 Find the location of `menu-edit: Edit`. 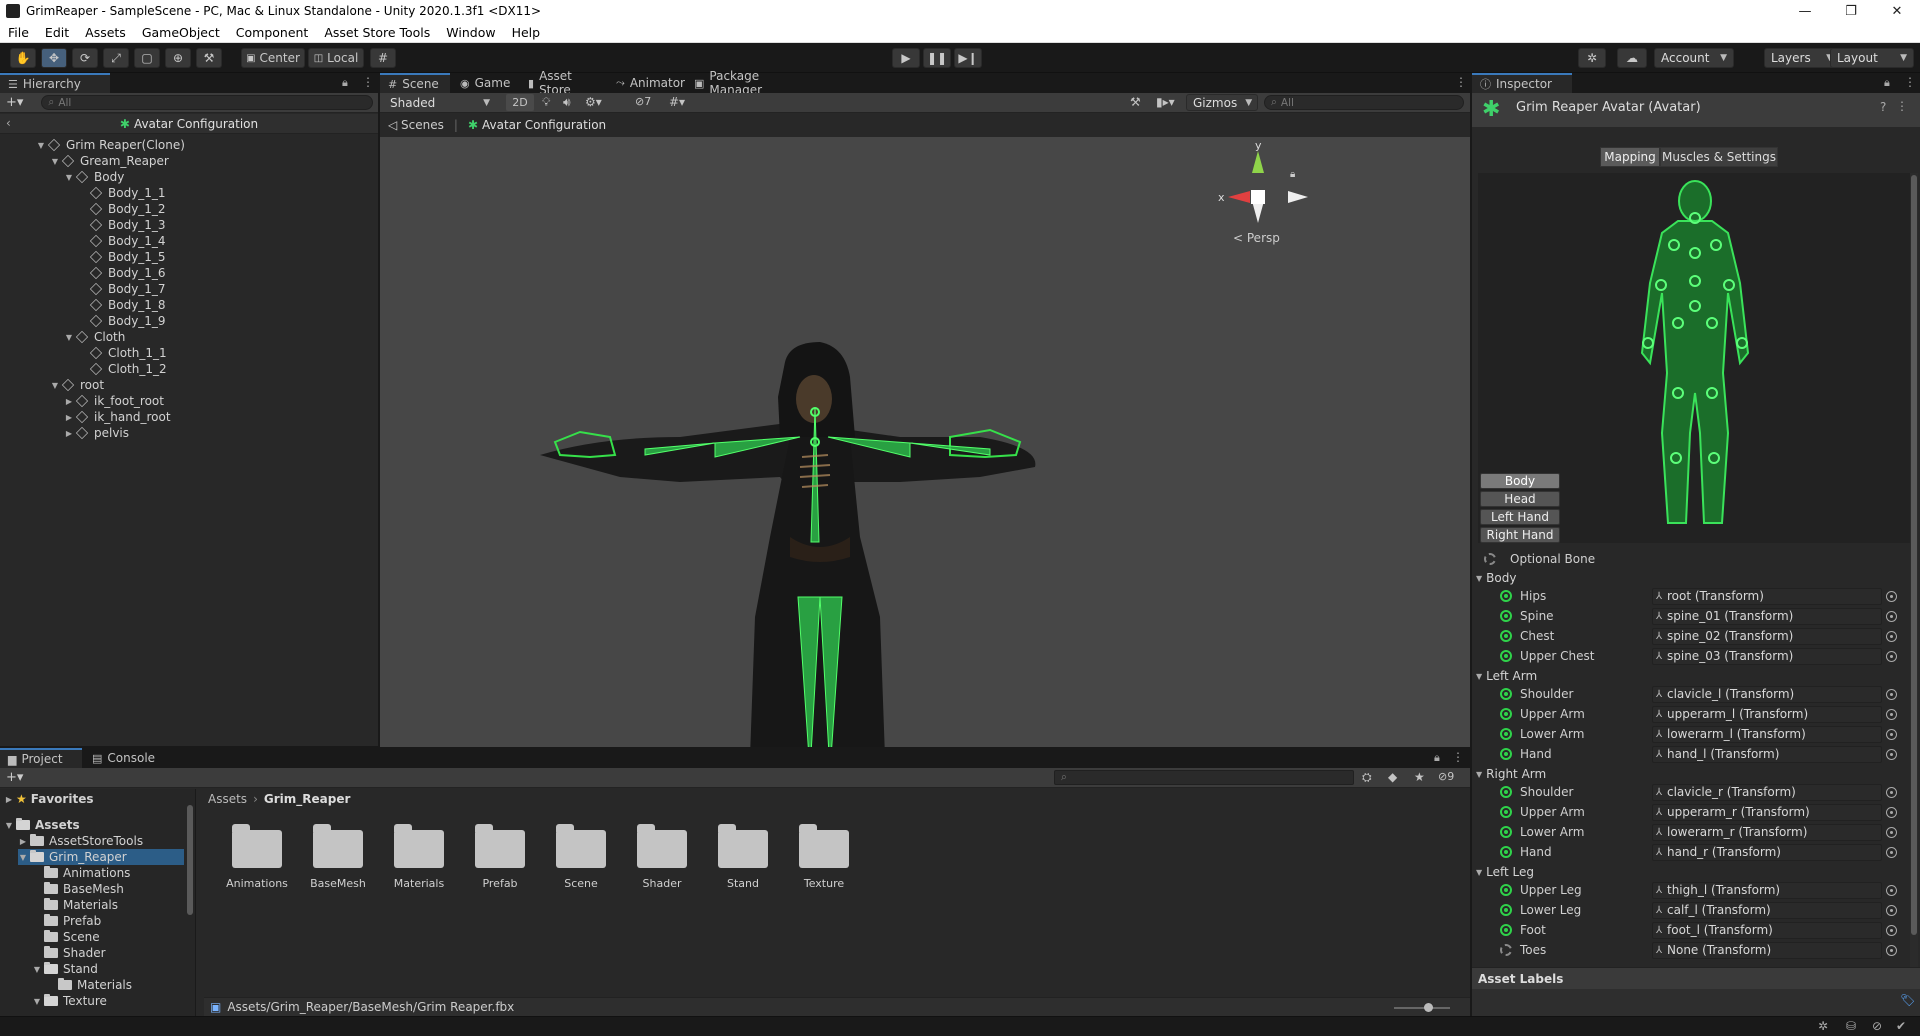

menu-edit: Edit is located at coordinates (57, 32).